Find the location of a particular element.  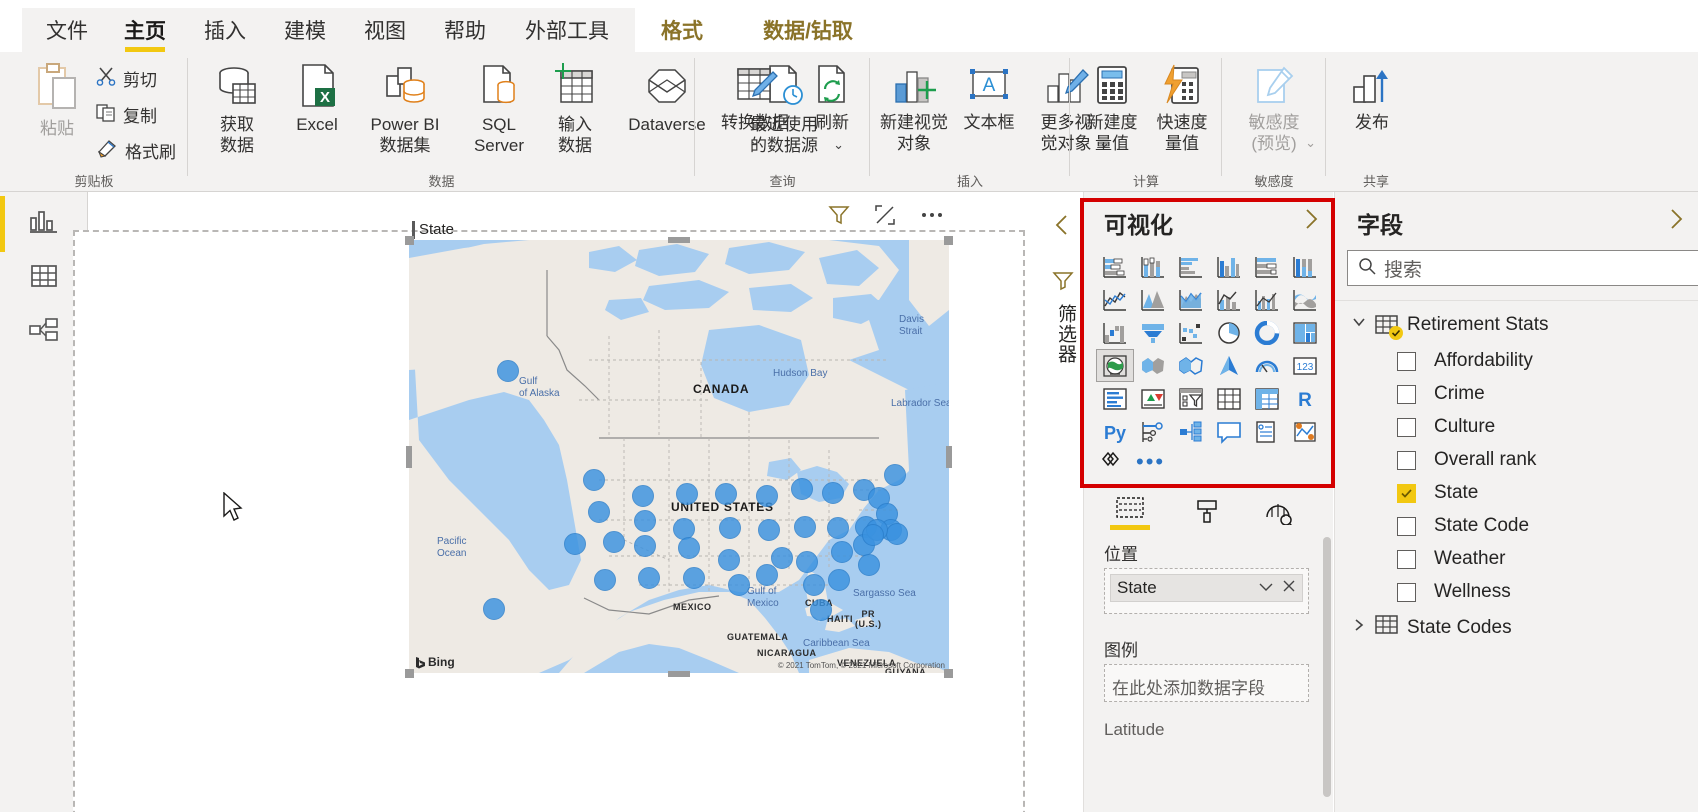

chevron-down-icon: ⌄ is located at coordinates (1310, 143).